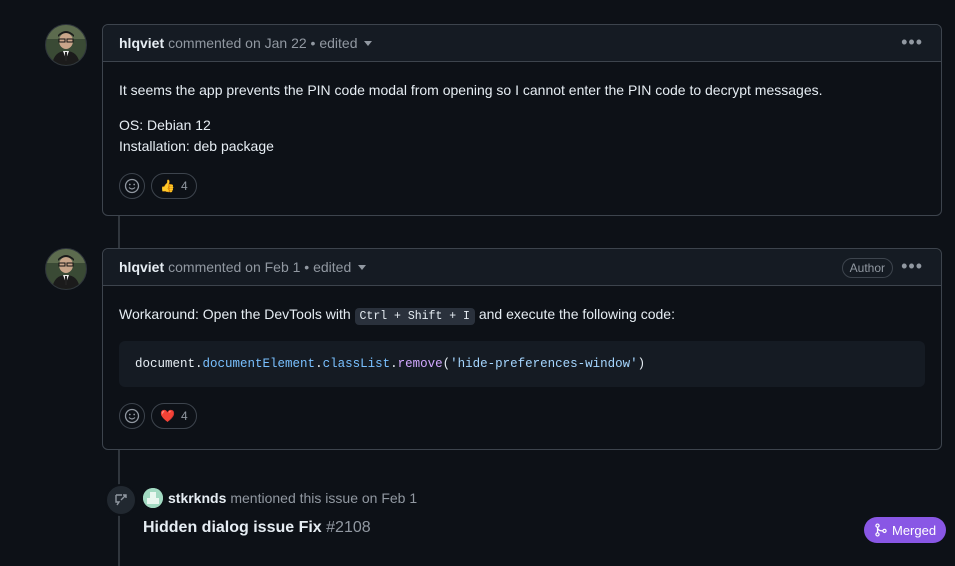 Image resolution: width=955 pixels, height=566 pixels. I want to click on event-line: stkrknds mentioned this issue on Feb 1, so click(280, 498).